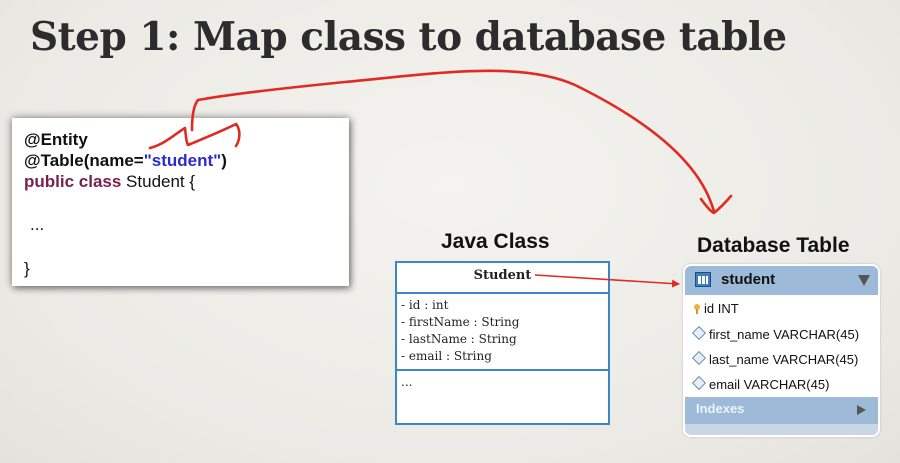 This screenshot has width=900, height=463. I want to click on java-class-heading: Java Class, so click(495, 241).